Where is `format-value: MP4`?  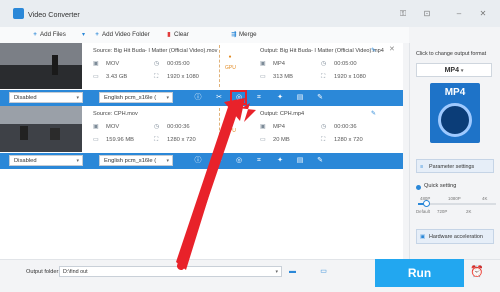
format-value: MP4 is located at coordinates (451, 70).